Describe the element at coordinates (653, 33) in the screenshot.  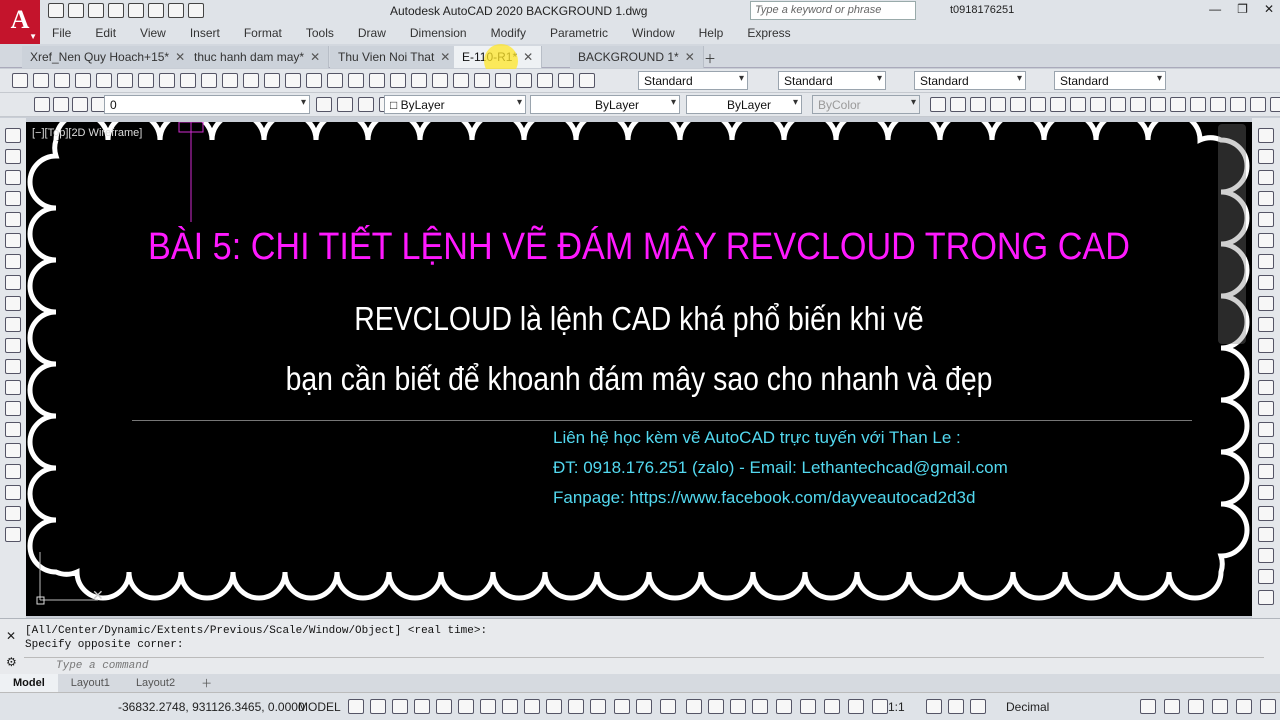
I see `menu-item: Window` at that location.